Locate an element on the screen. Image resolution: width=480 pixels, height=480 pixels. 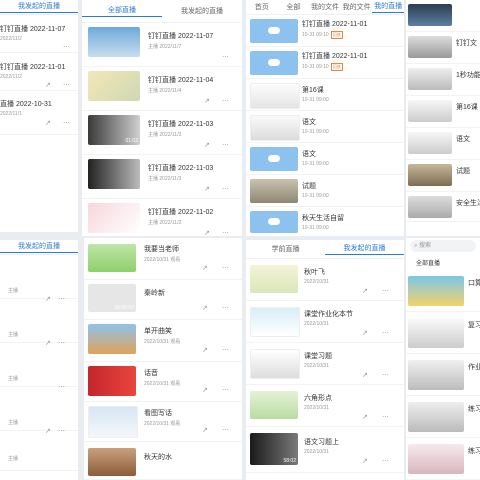
file-thumbnail is located at coordinates (430, 15).